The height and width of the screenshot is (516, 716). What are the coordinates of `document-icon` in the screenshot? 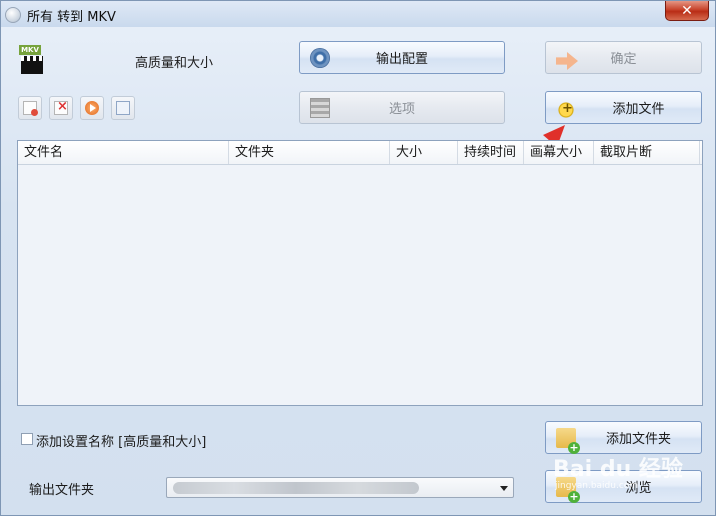 It's located at (30, 108).